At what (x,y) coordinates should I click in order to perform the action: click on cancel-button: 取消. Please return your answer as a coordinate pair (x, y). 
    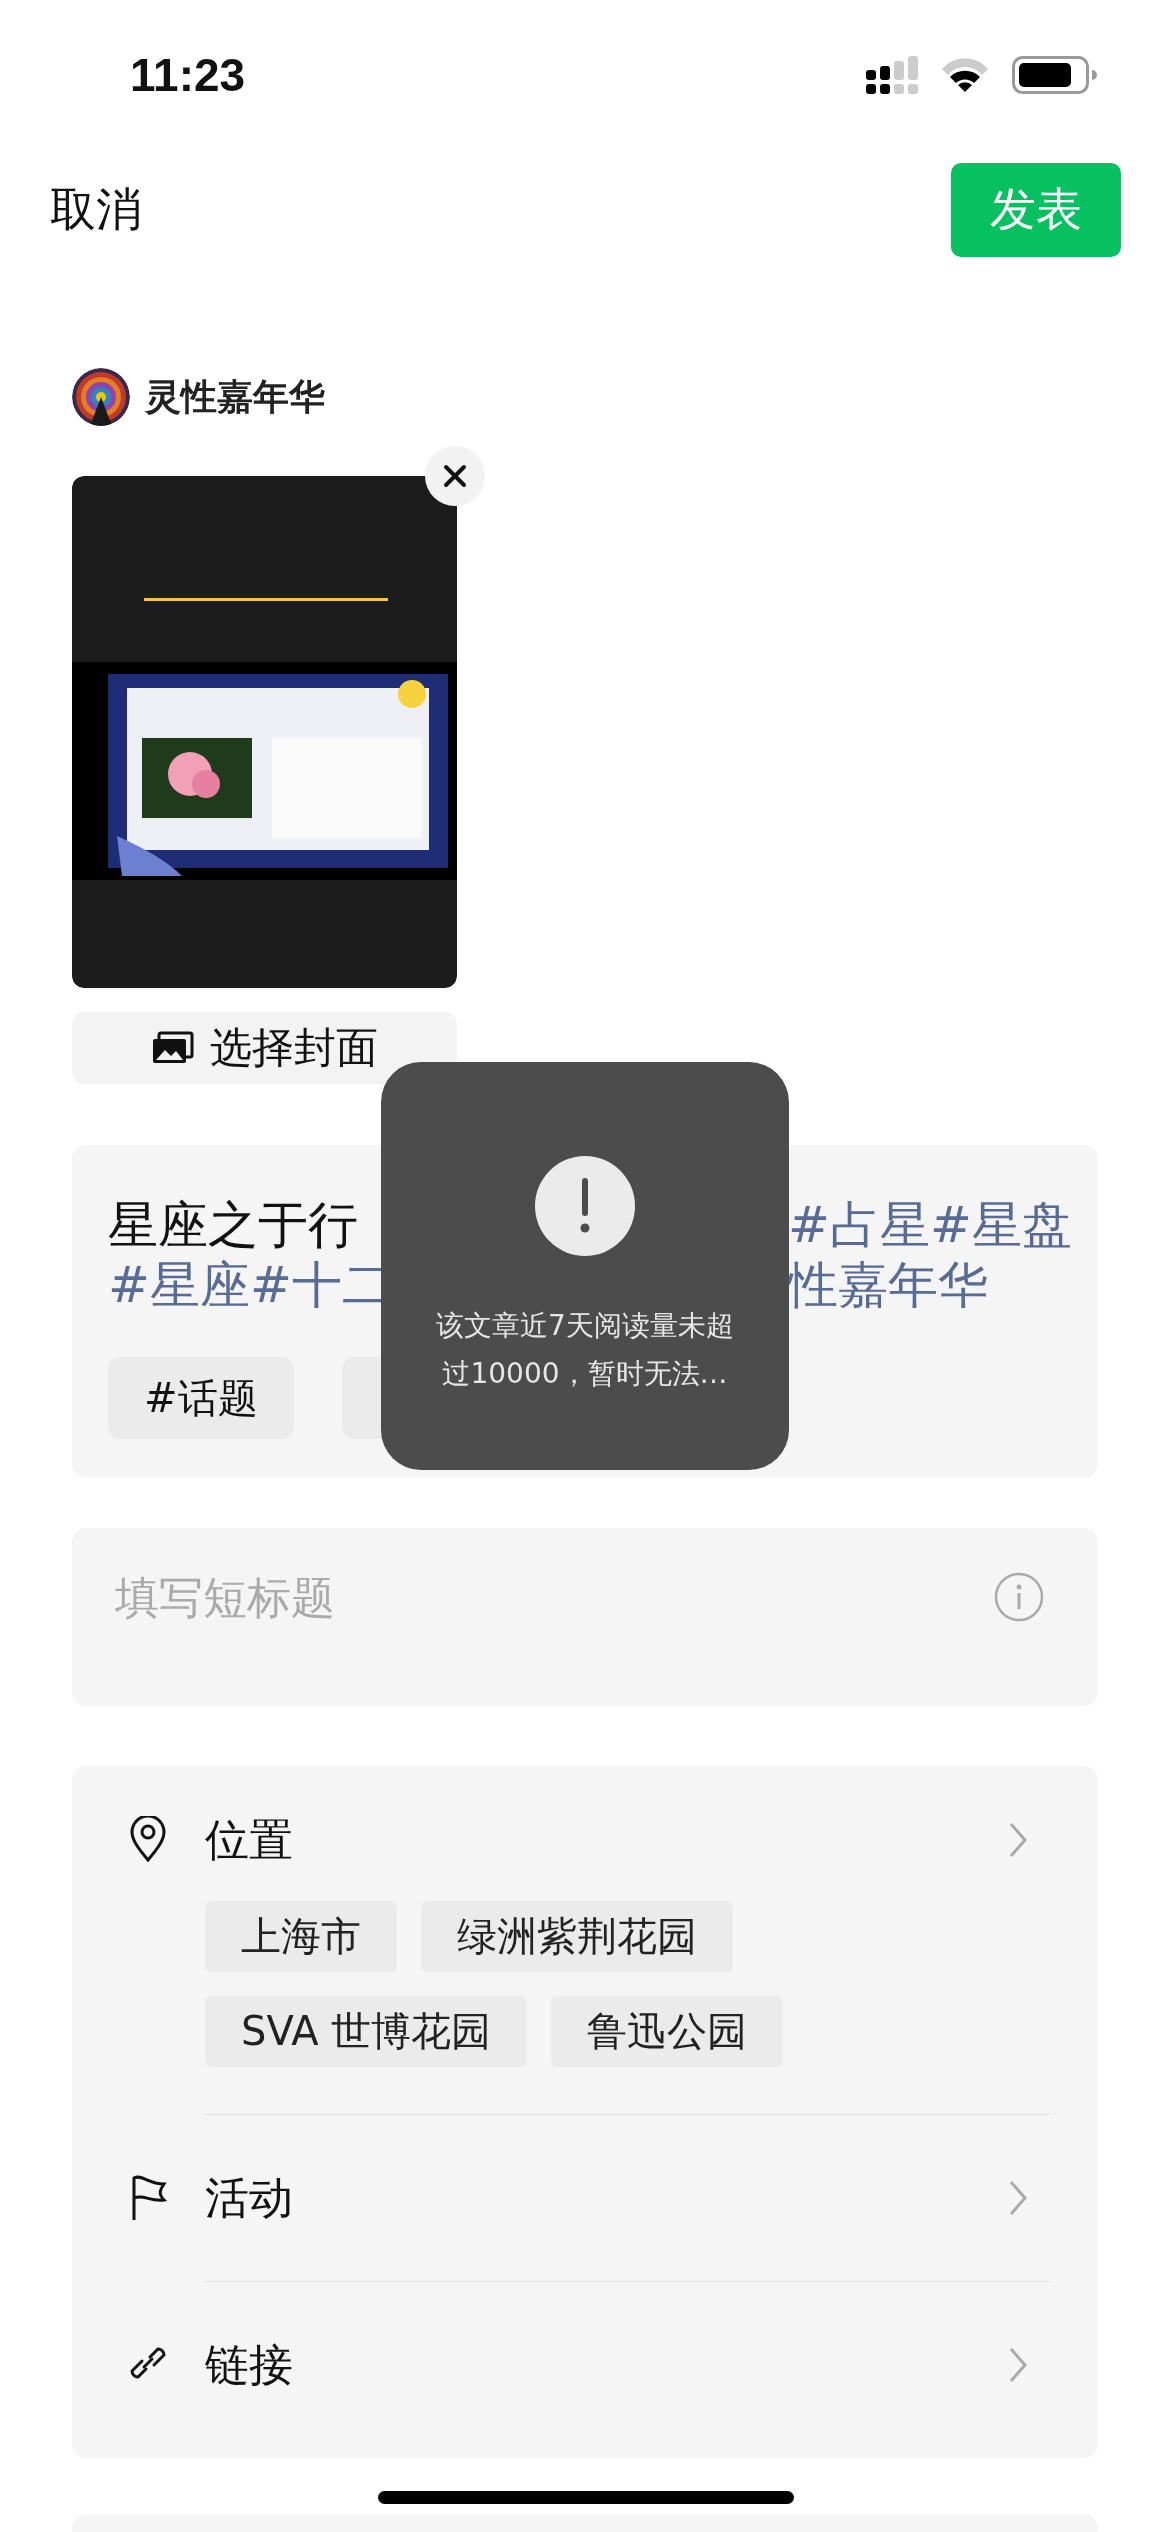
    Looking at the image, I should click on (96, 210).